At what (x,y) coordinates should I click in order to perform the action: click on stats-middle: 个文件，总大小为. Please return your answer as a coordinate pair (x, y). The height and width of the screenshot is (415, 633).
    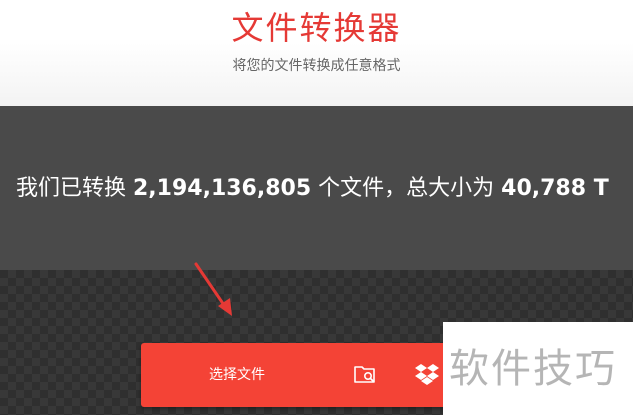
    Looking at the image, I should click on (406, 188).